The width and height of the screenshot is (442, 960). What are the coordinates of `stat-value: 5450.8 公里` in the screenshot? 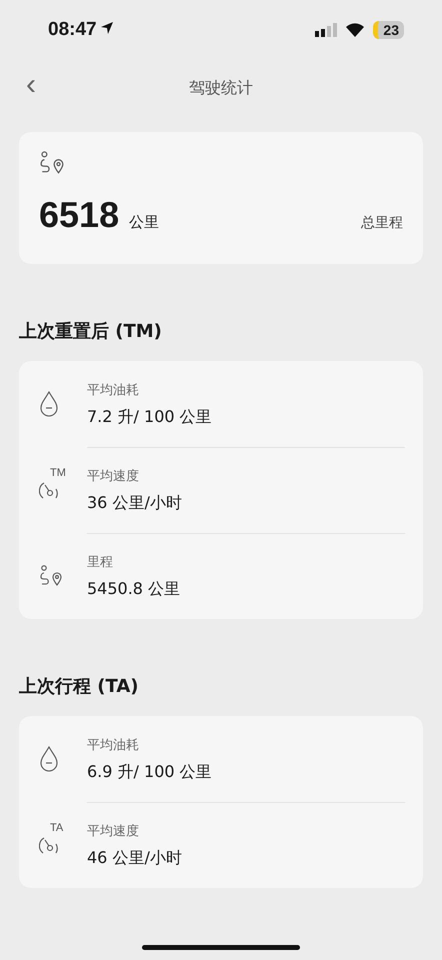 It's located at (133, 589).